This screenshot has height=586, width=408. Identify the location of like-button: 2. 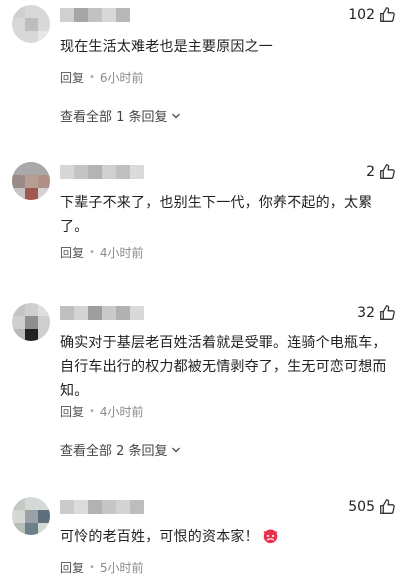
(381, 171).